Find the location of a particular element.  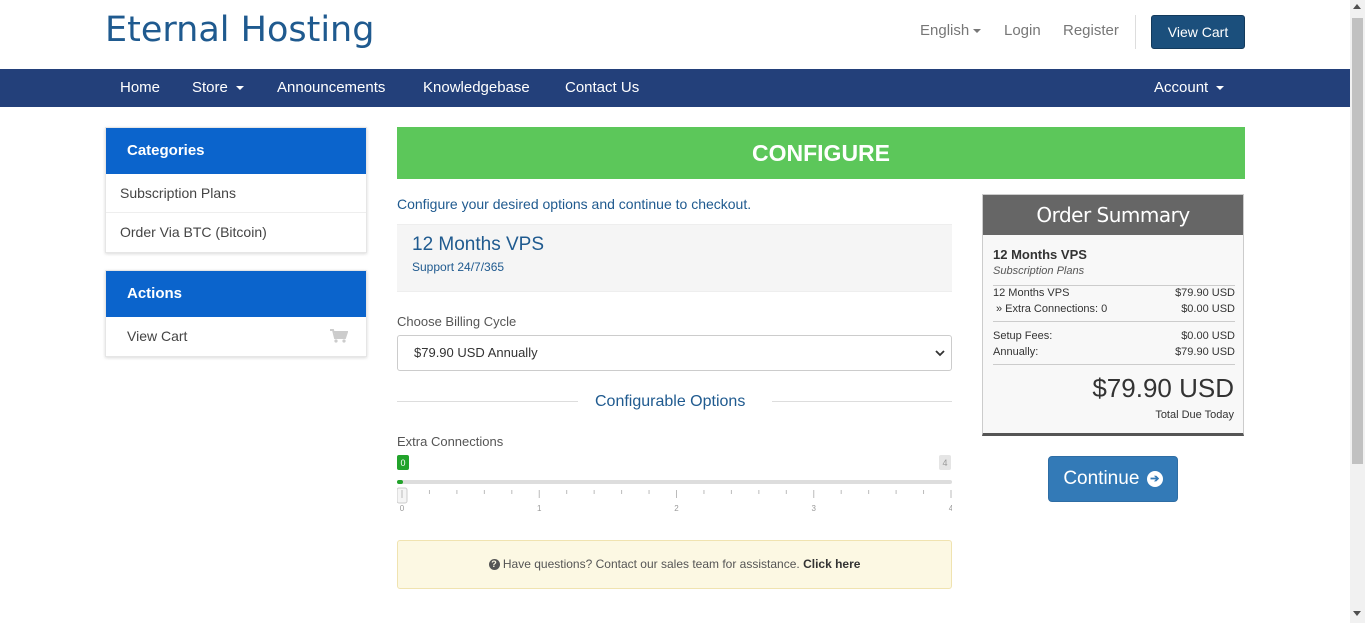

configurable-options-title: Configurable Options is located at coordinates (670, 401).